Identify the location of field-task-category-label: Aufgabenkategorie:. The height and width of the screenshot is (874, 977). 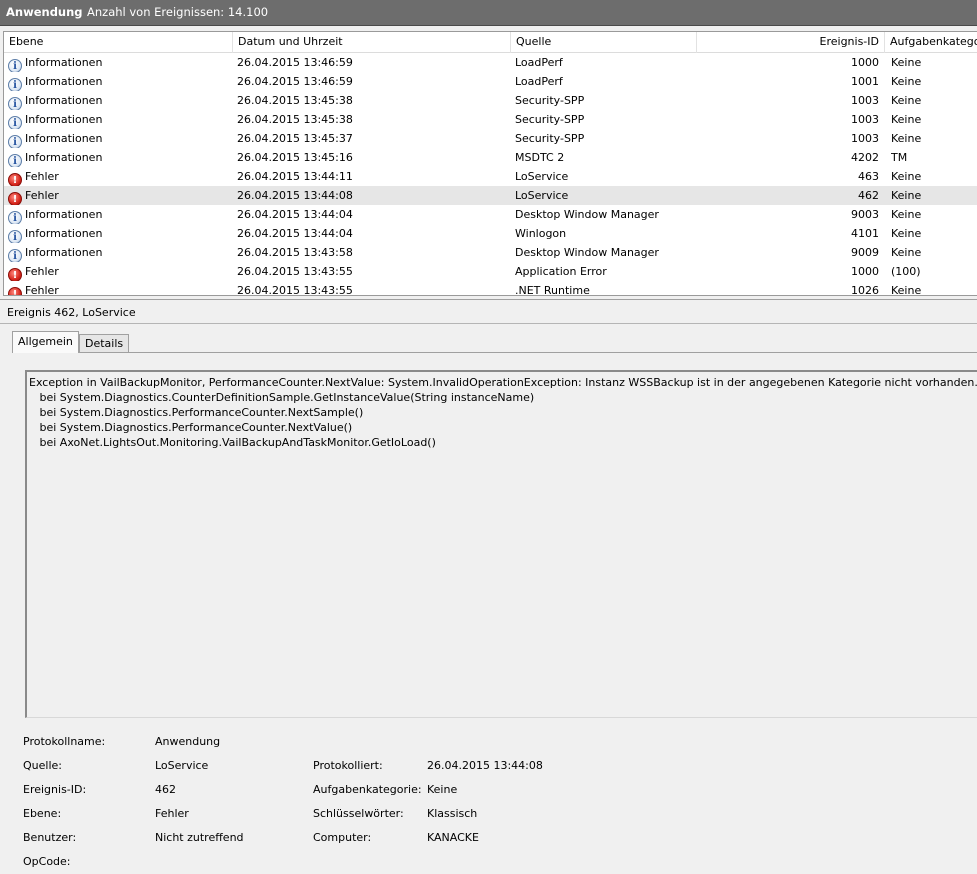
(367, 789).